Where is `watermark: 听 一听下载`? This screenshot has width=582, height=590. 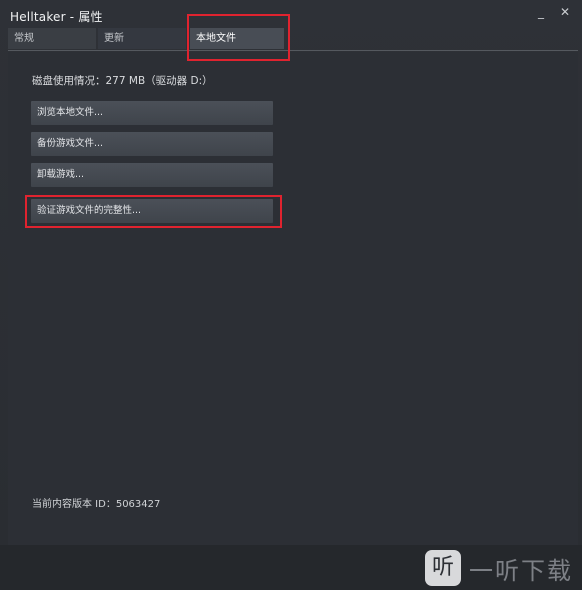 watermark: 听 一听下载 is located at coordinates (499, 568).